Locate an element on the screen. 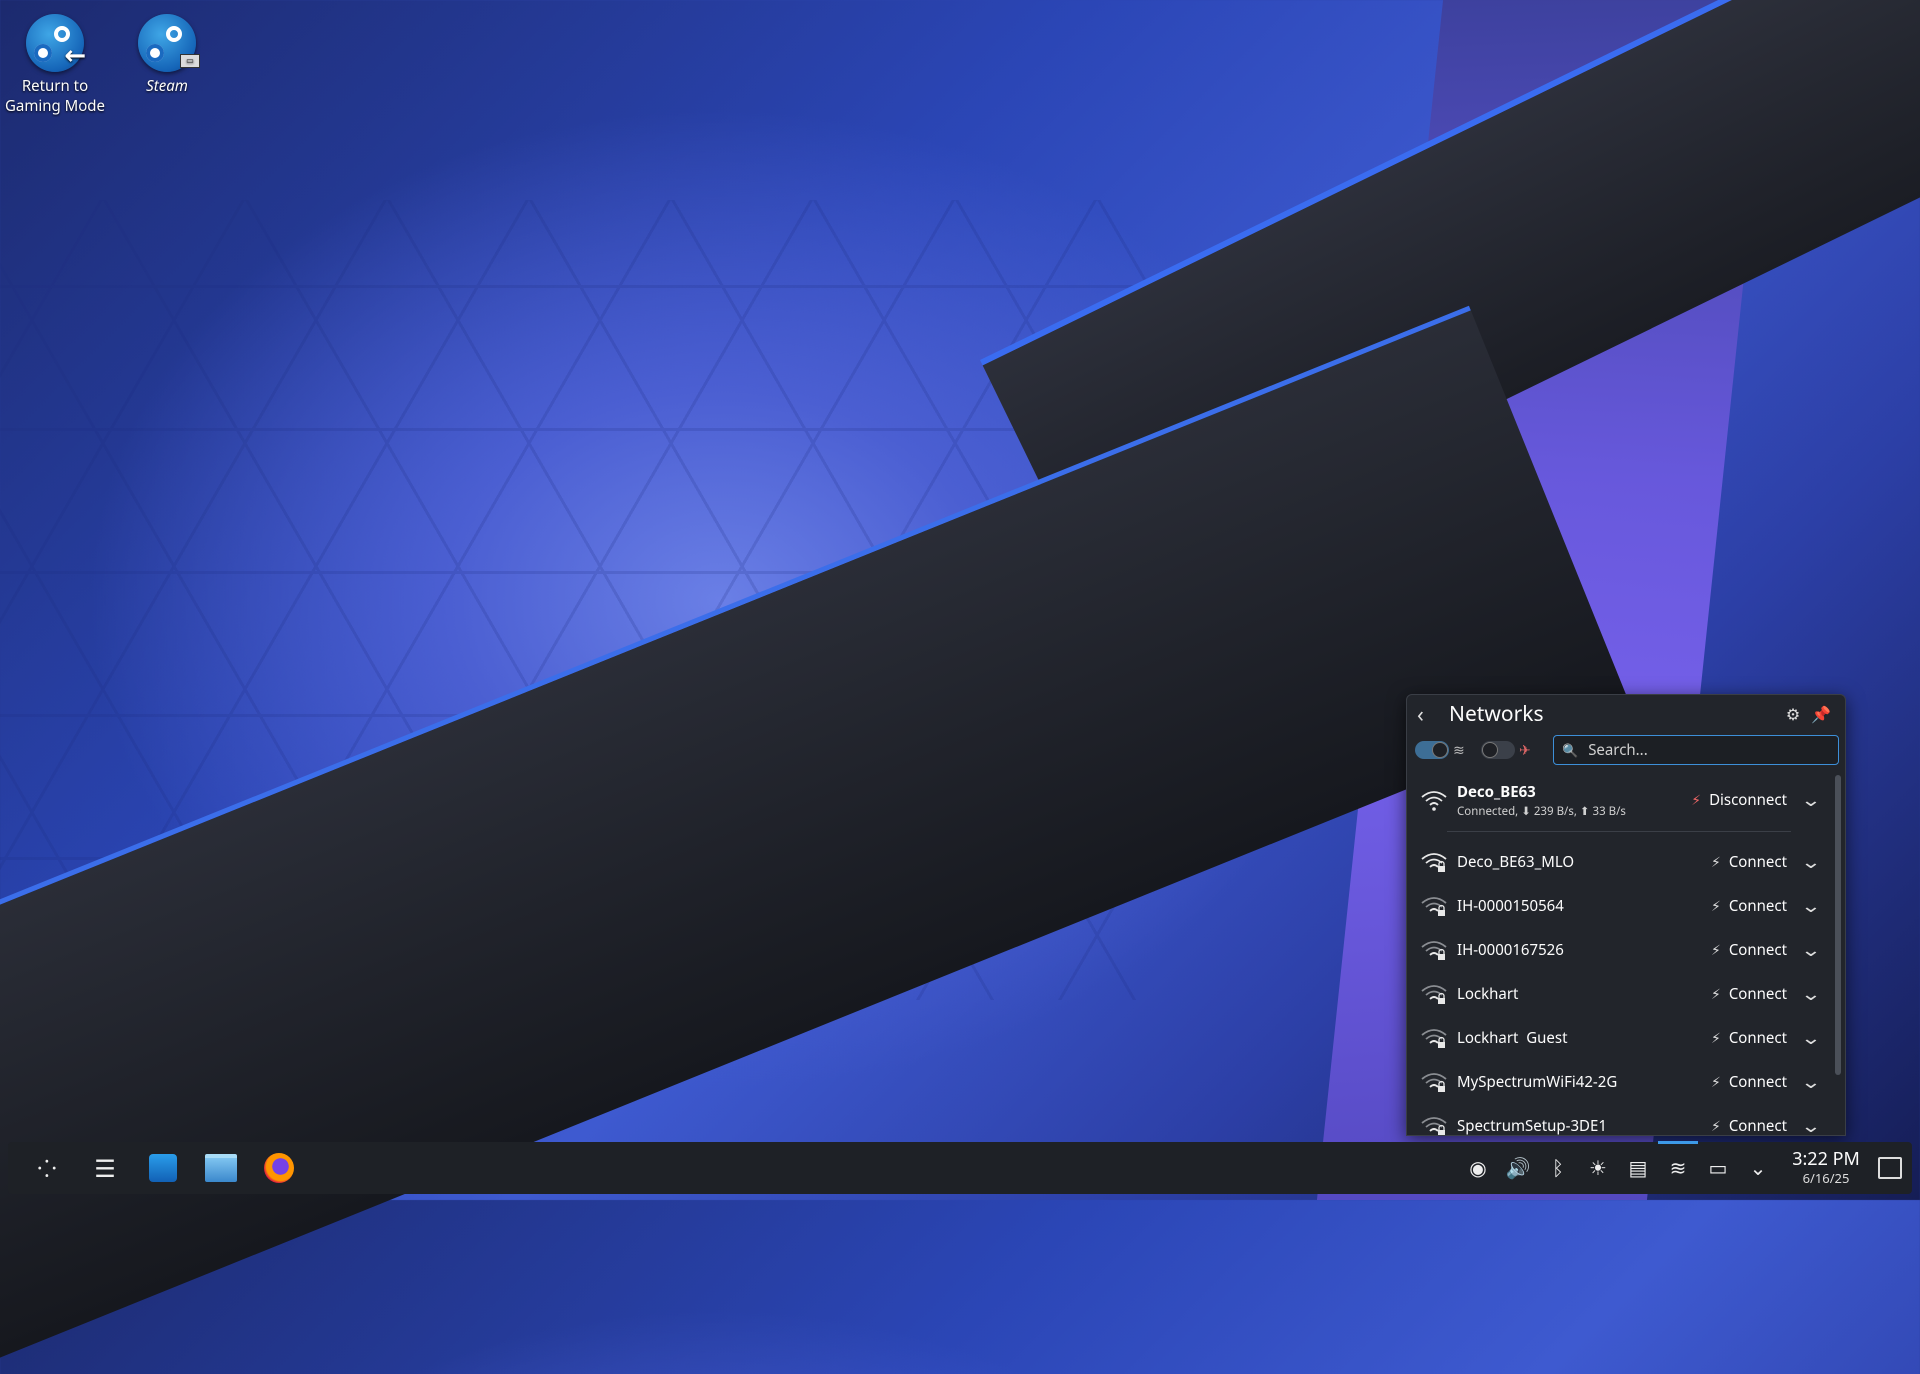 Image resolution: width=1920 pixels, height=1374 pixels. discover-store-icon is located at coordinates (163, 1168).